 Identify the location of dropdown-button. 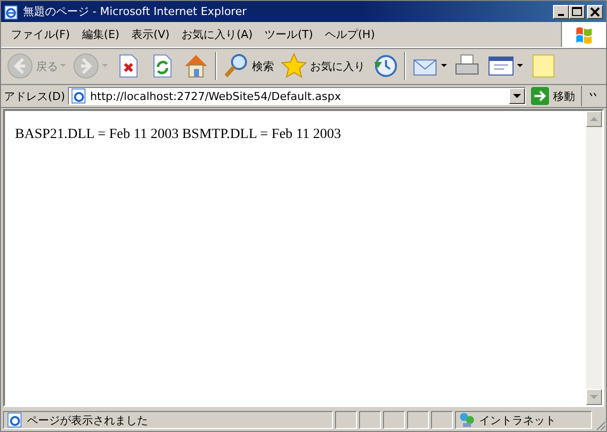
(517, 96).